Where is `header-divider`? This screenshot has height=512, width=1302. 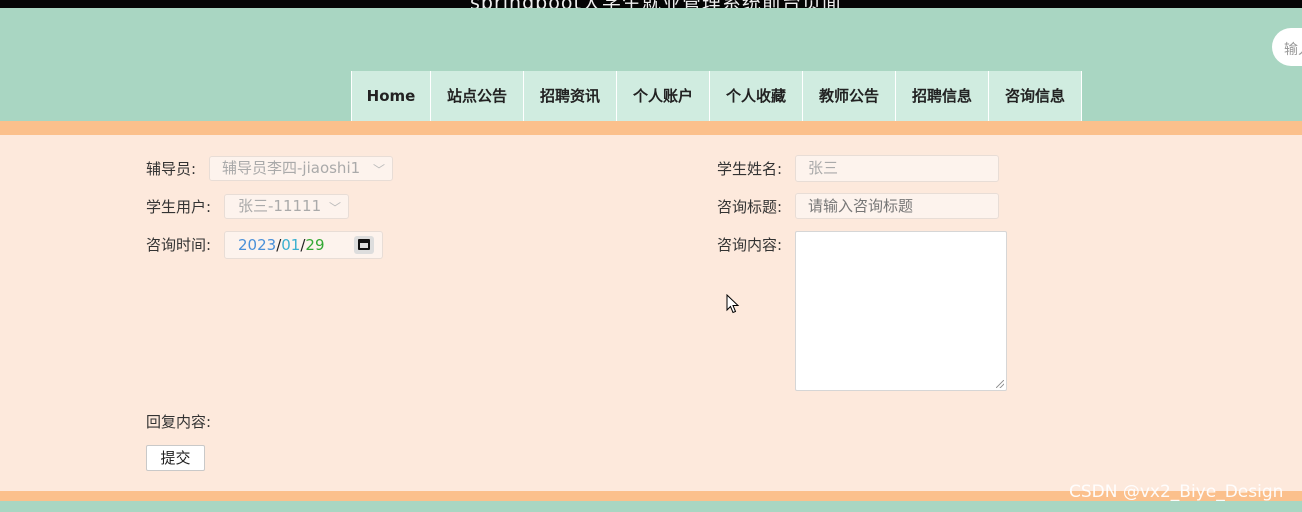
header-divider is located at coordinates (651, 128).